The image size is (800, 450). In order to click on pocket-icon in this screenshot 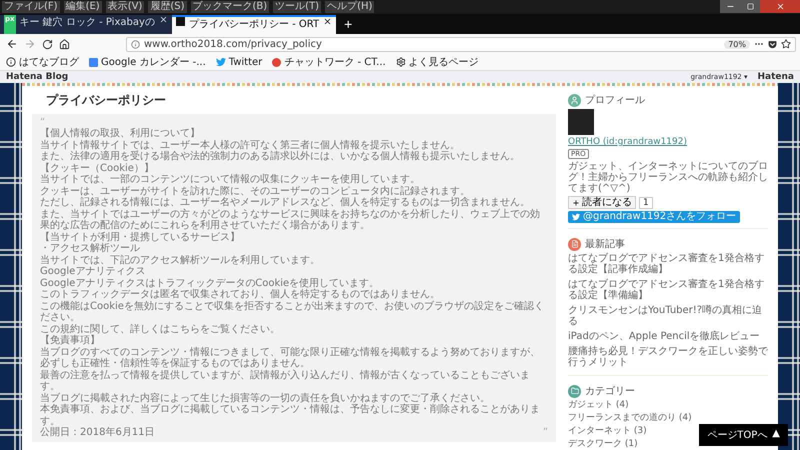, I will do `click(772, 44)`.